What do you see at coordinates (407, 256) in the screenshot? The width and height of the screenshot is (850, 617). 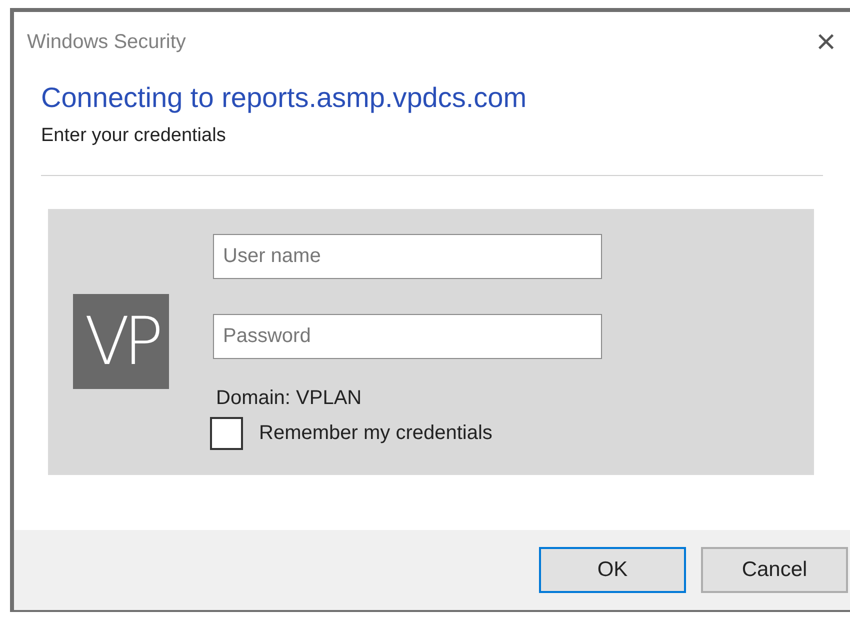 I see `input-field: User name` at bounding box center [407, 256].